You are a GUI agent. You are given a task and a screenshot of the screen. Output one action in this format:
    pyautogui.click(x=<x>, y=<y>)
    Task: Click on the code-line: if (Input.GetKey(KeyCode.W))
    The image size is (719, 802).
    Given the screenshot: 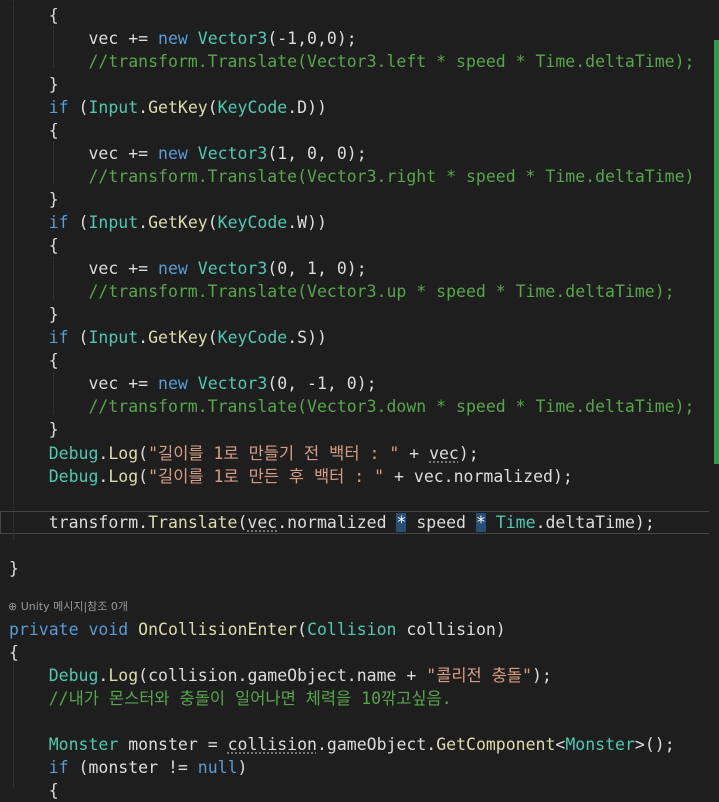 What is the action you would take?
    pyautogui.click(x=359, y=222)
    